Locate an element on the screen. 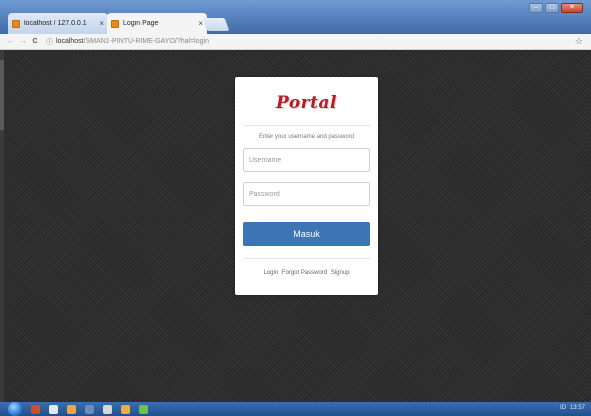  tab-localhost: localhost / 127.0.0.1 × is located at coordinates (58, 23).